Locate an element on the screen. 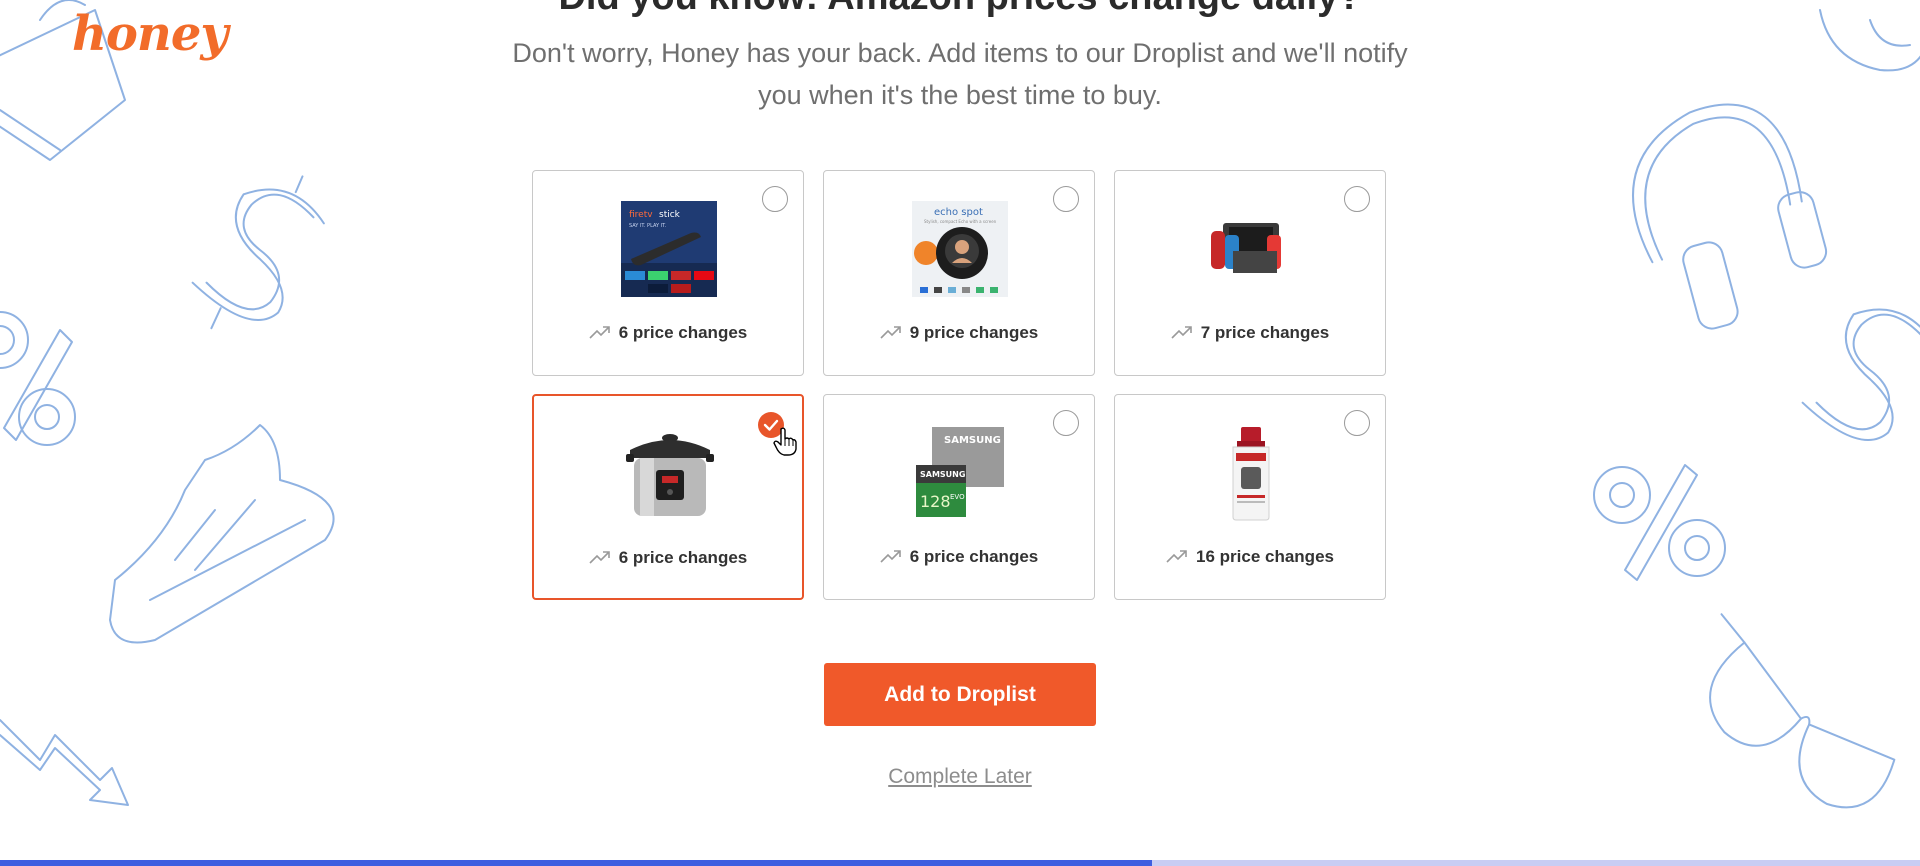  progress-bar is located at coordinates (960, 863).